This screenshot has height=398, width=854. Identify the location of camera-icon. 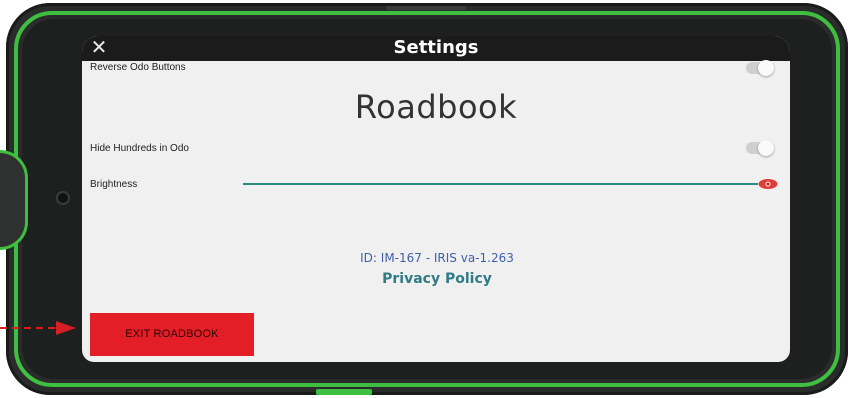
(63, 198).